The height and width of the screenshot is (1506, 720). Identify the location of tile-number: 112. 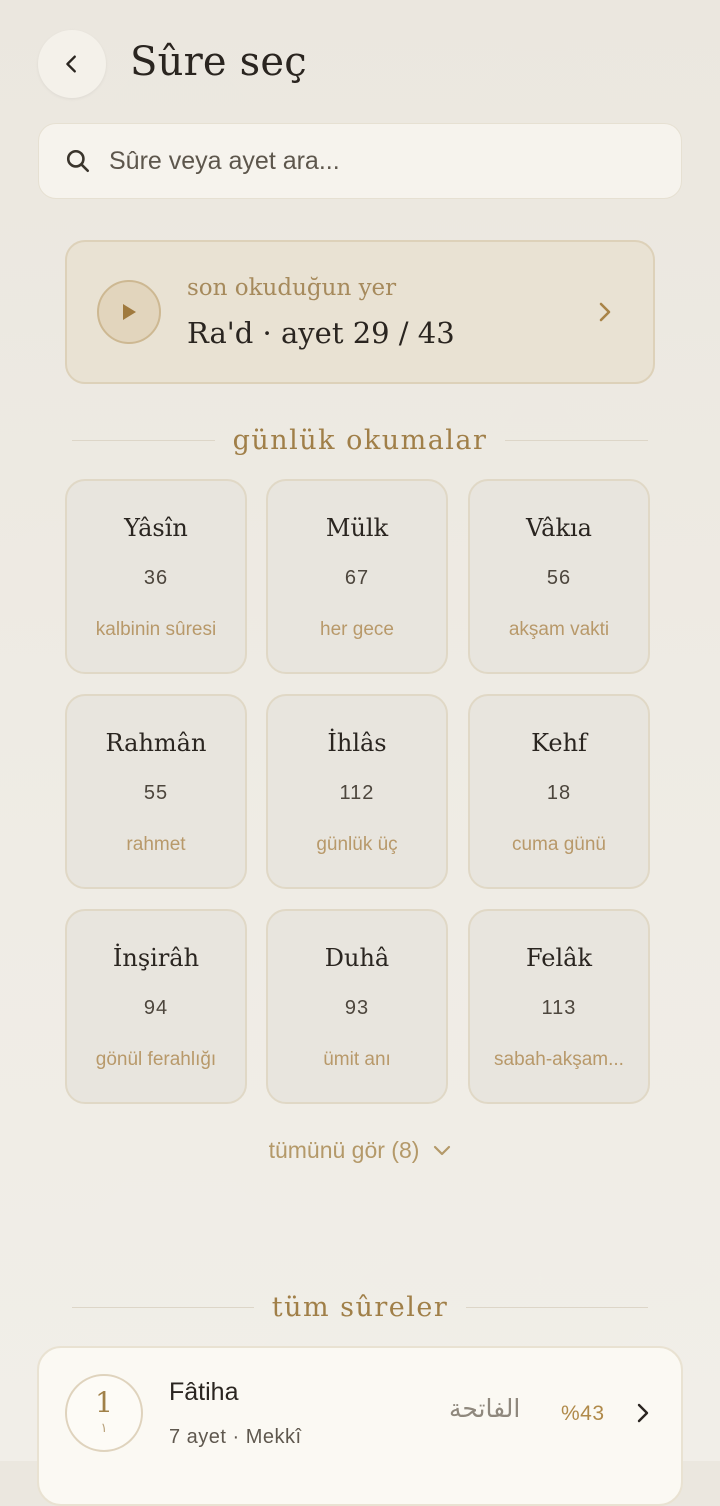
(357, 793).